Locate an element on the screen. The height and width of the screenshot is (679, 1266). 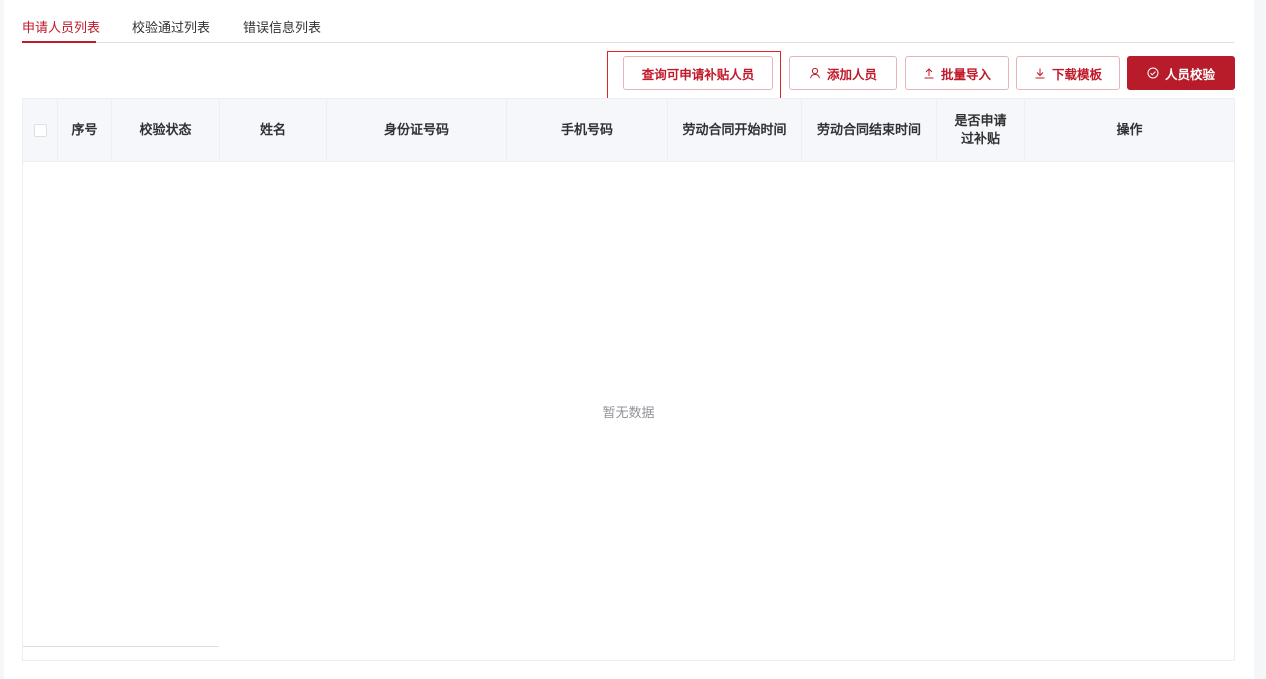
column-header: 序号 is located at coordinates (85, 130).